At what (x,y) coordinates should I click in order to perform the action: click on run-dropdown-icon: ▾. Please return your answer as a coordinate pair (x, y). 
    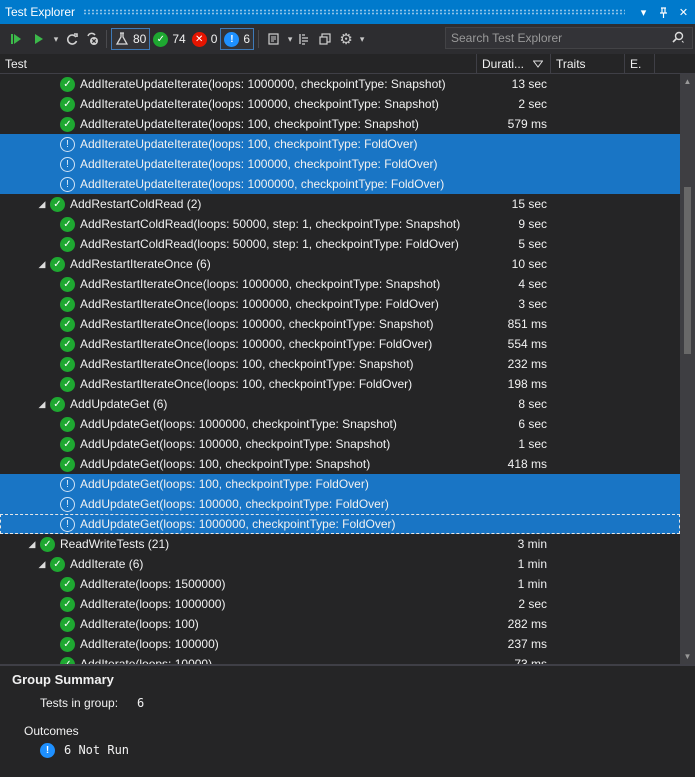
    Looking at the image, I should click on (56, 39).